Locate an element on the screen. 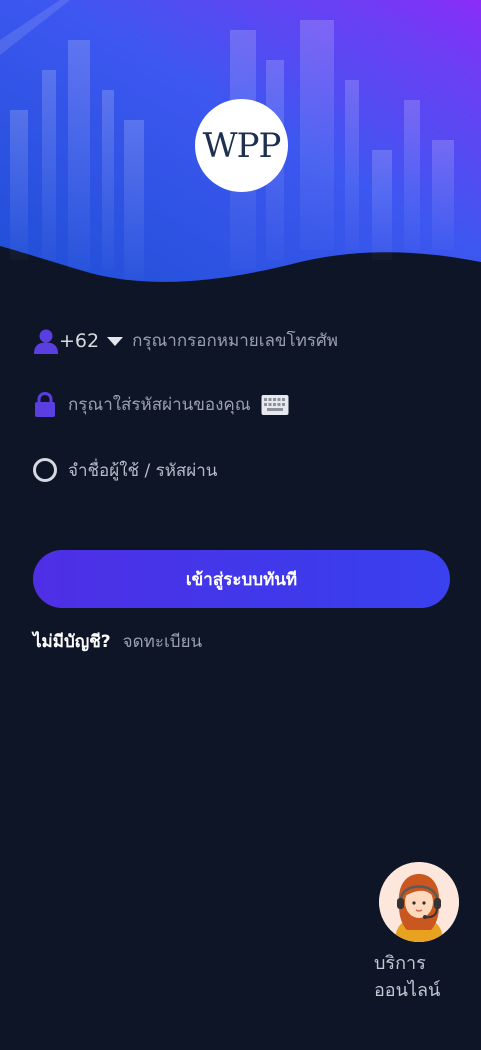 Image resolution: width=481 pixels, height=1050 pixels. lock-icon is located at coordinates (45, 404).